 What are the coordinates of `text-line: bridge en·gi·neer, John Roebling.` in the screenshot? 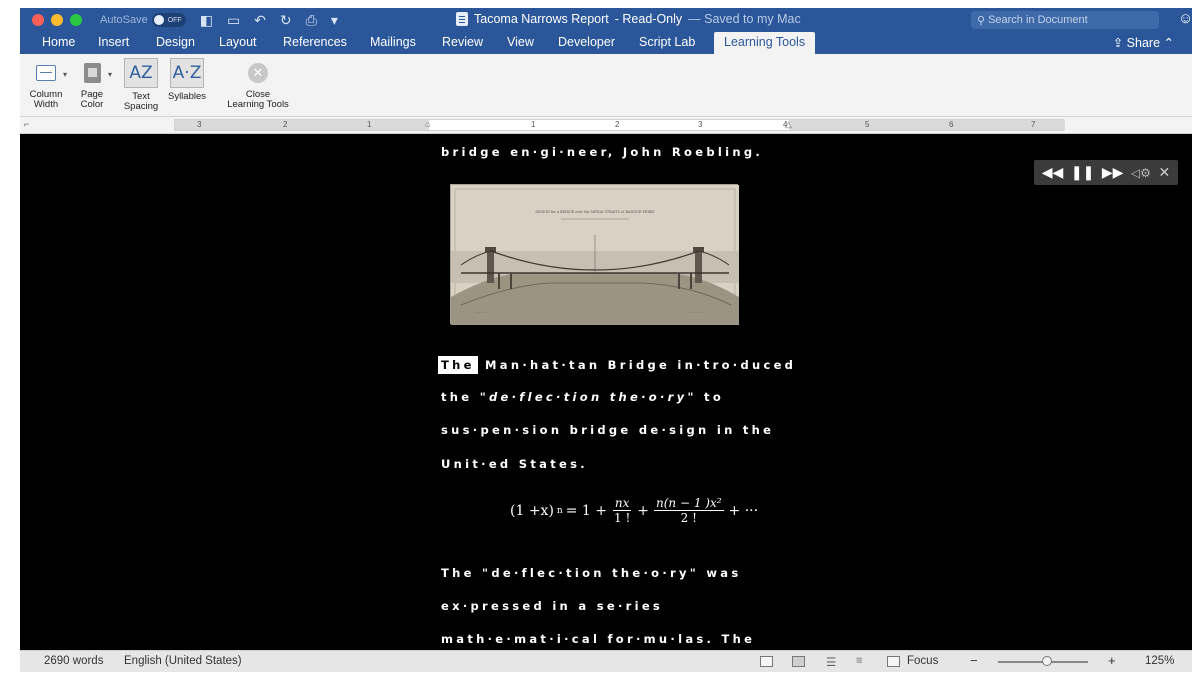 It's located at (602, 152).